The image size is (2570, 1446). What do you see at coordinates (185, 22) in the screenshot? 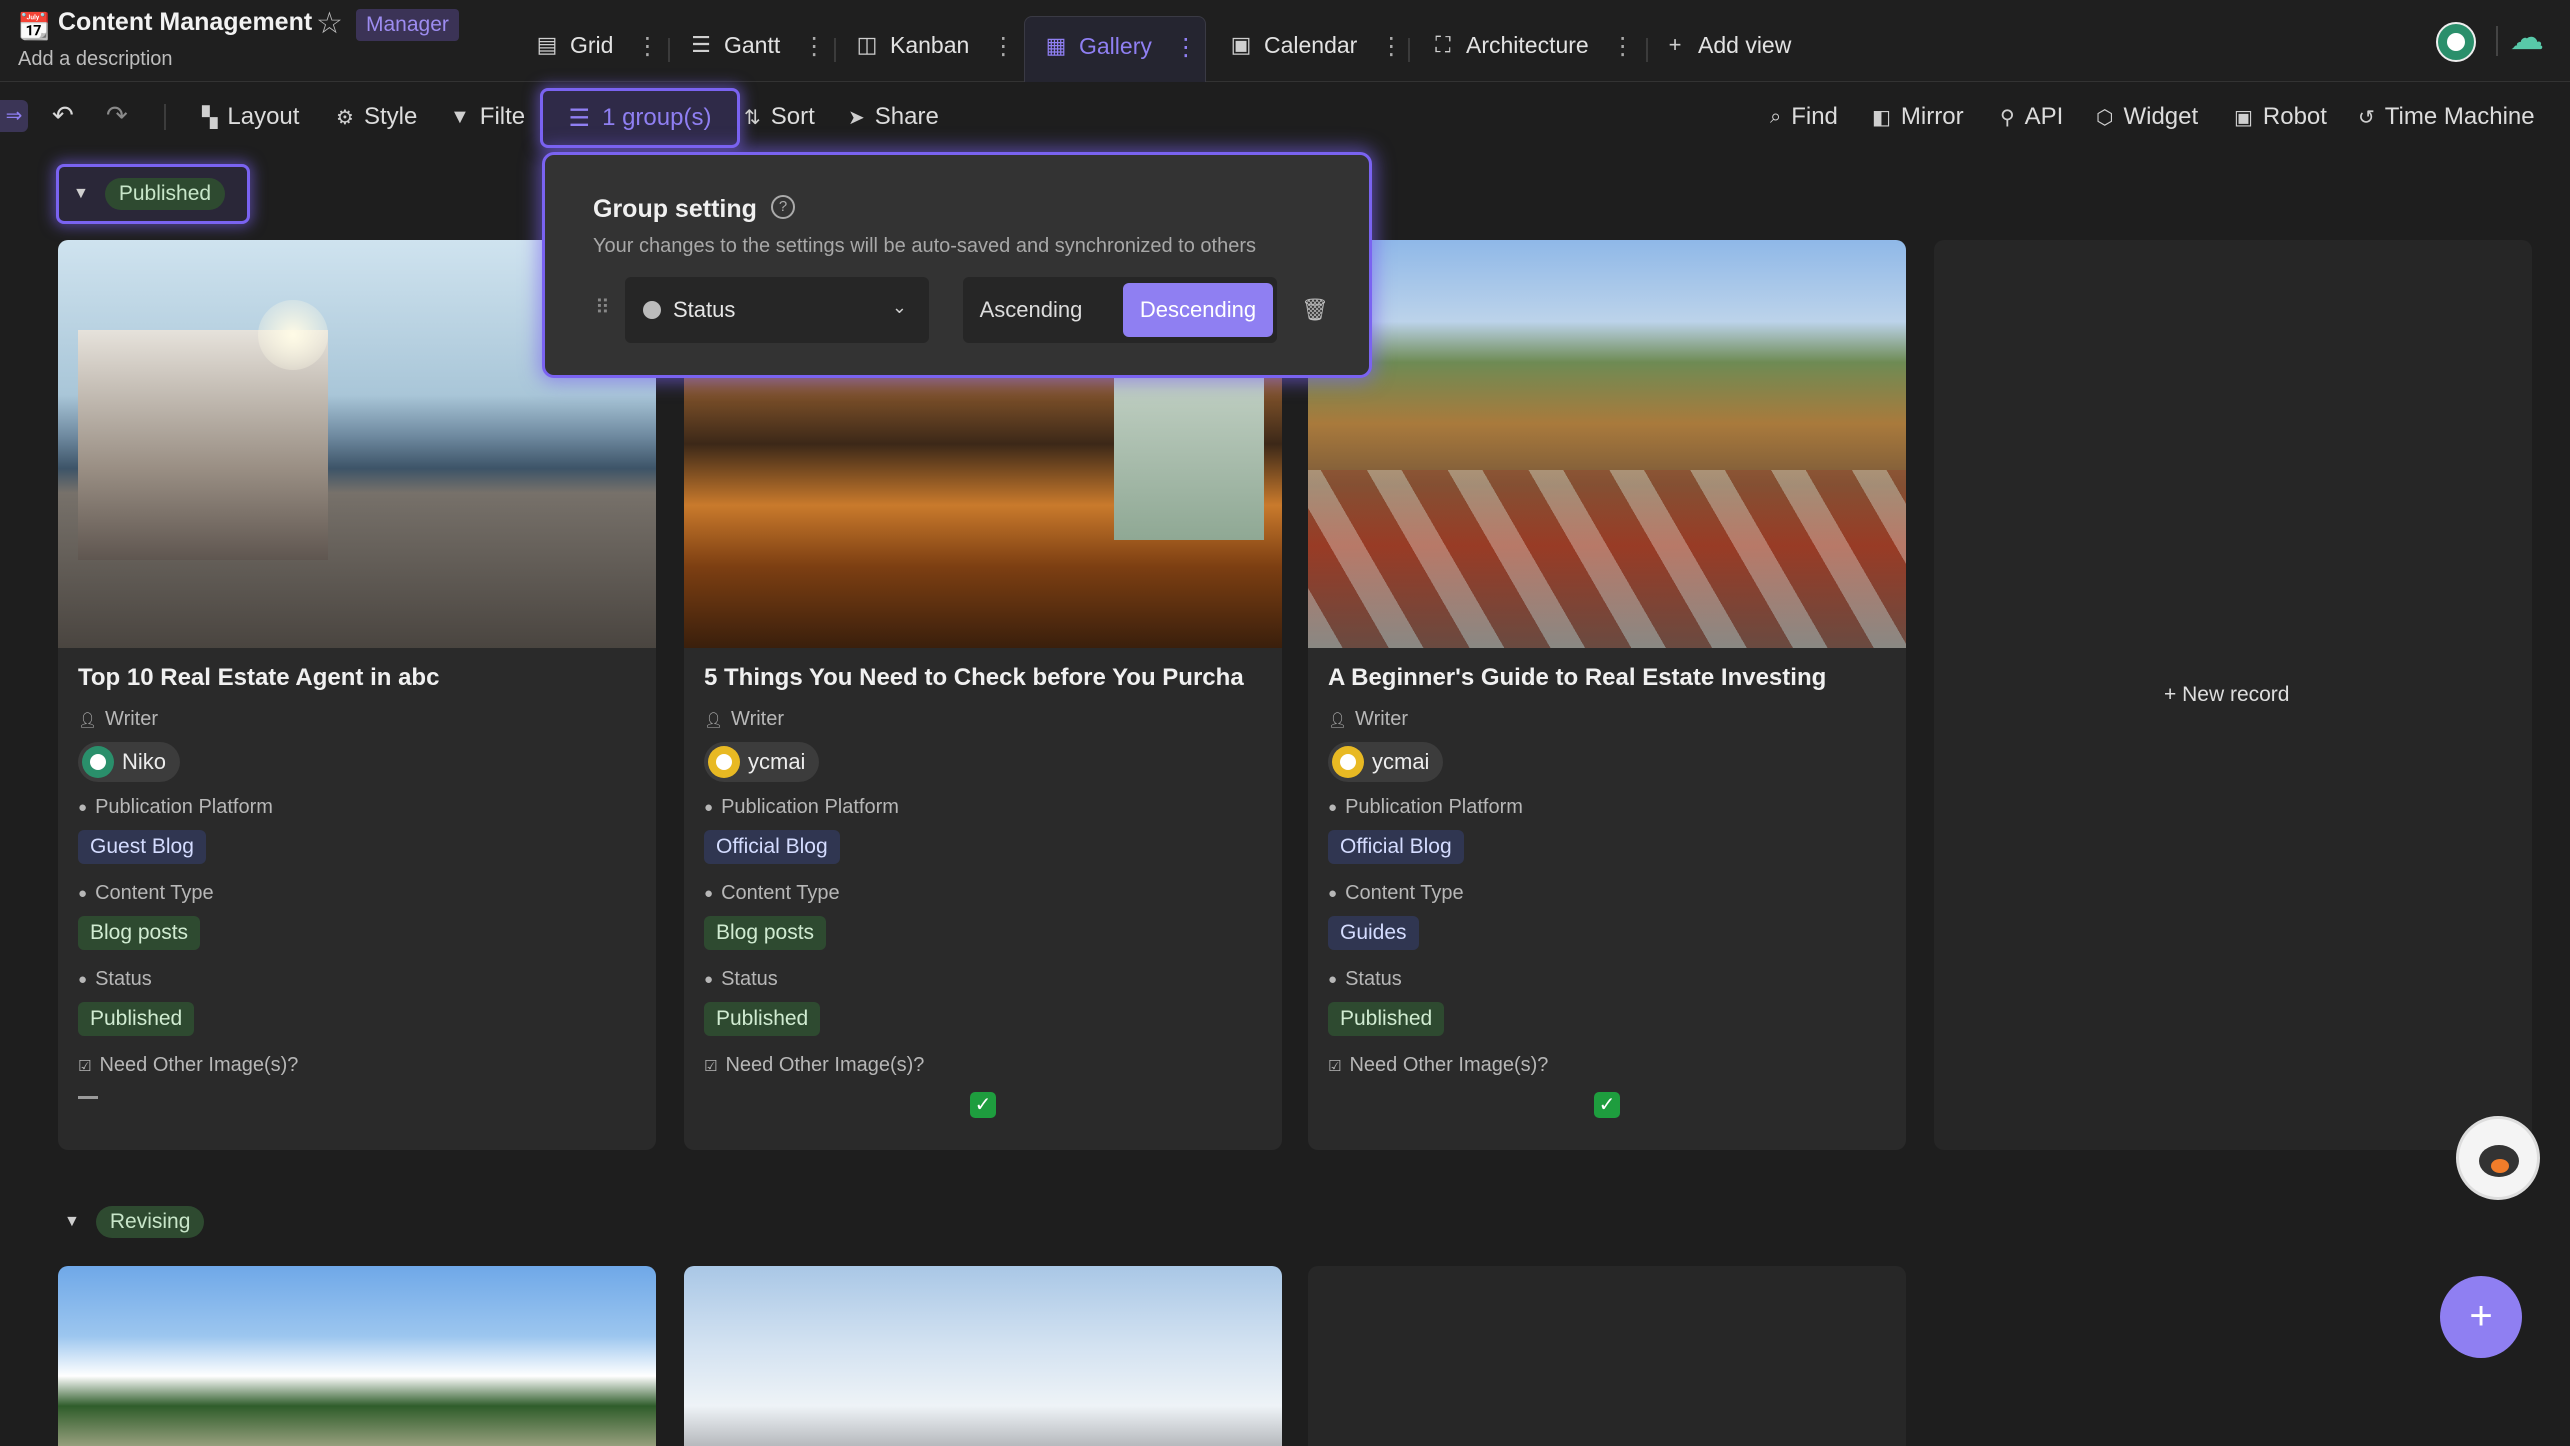
I see `app-title: Content Management` at bounding box center [185, 22].